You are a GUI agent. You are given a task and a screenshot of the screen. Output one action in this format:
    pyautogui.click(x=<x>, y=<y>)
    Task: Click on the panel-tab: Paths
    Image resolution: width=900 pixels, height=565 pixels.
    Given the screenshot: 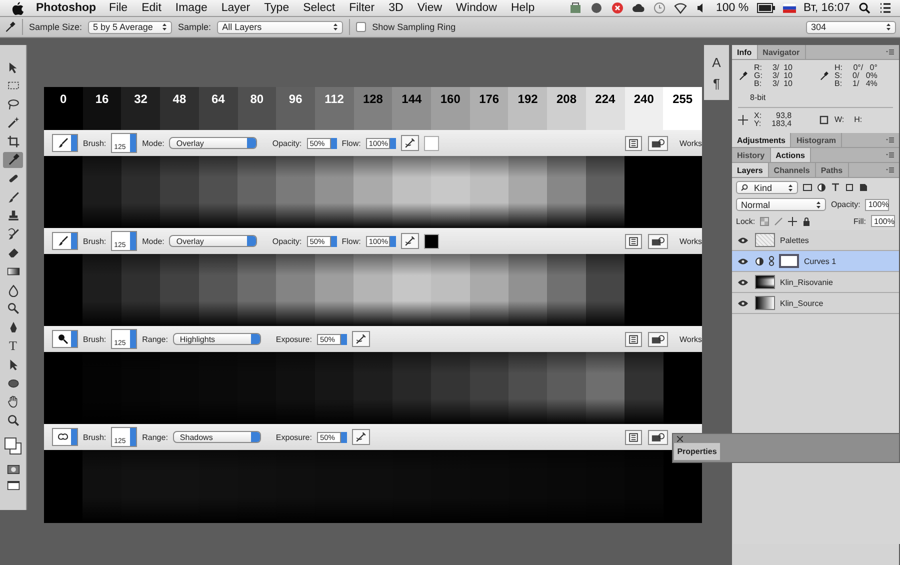 What is the action you would take?
    pyautogui.click(x=832, y=170)
    